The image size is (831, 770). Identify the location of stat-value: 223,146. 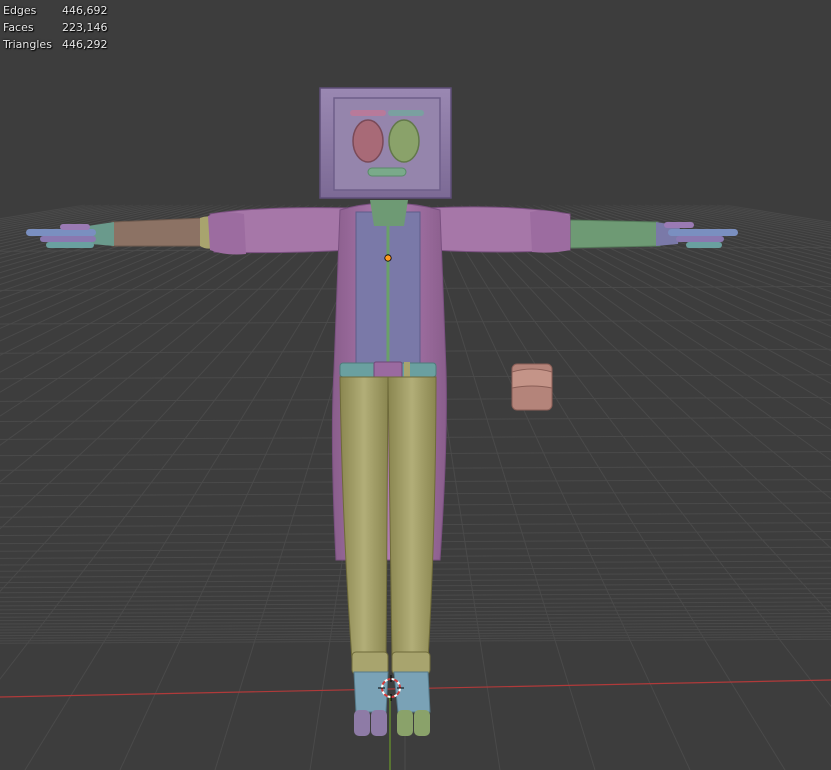
(85, 27).